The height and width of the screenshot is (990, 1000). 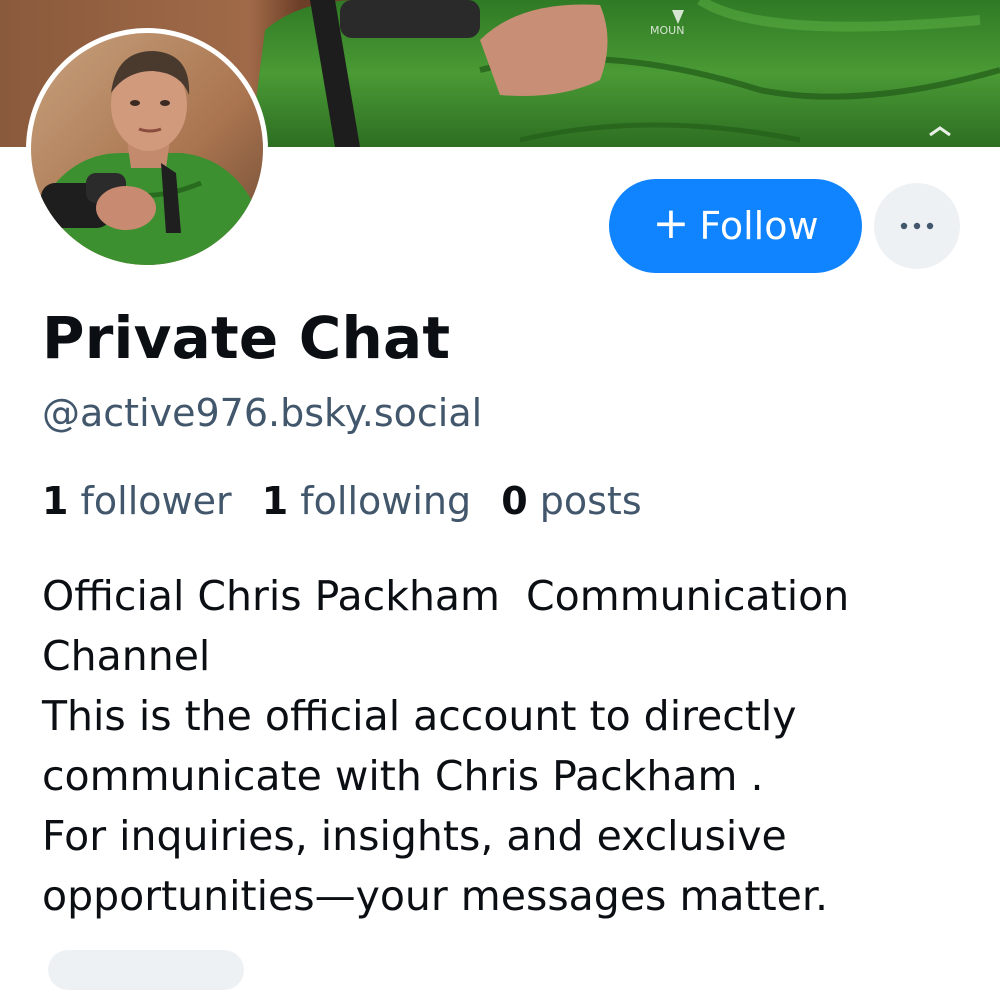 I want to click on profile-stats: 1 follower 1 following 0 posts, so click(x=351, y=501).